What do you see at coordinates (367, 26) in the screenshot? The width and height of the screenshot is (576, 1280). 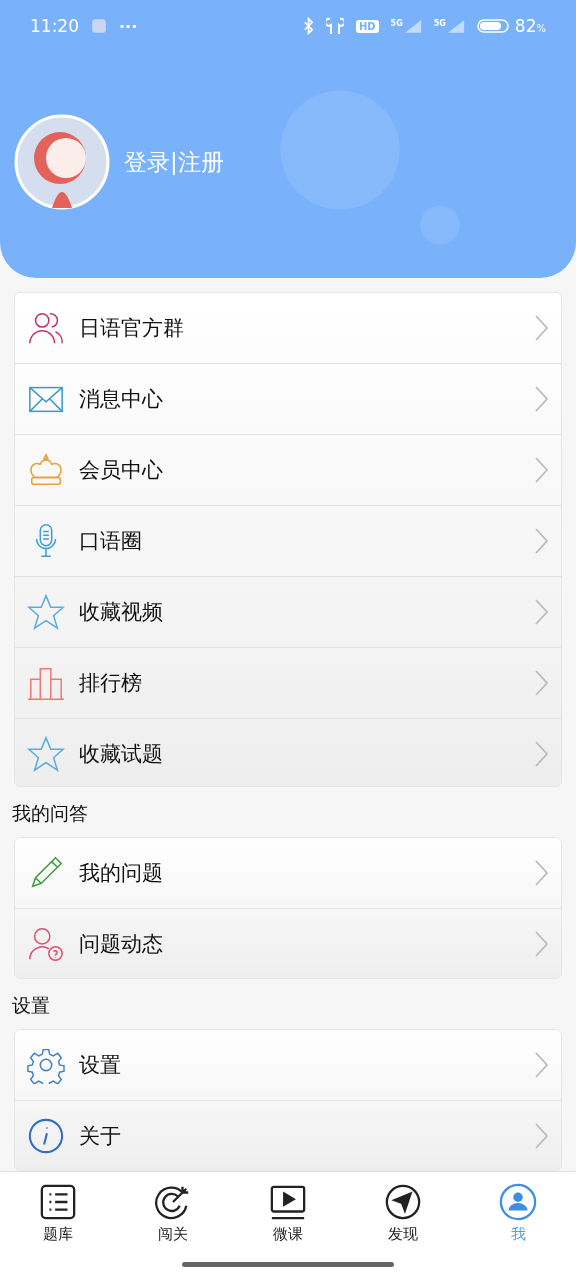 I see `hd-badge: HD` at bounding box center [367, 26].